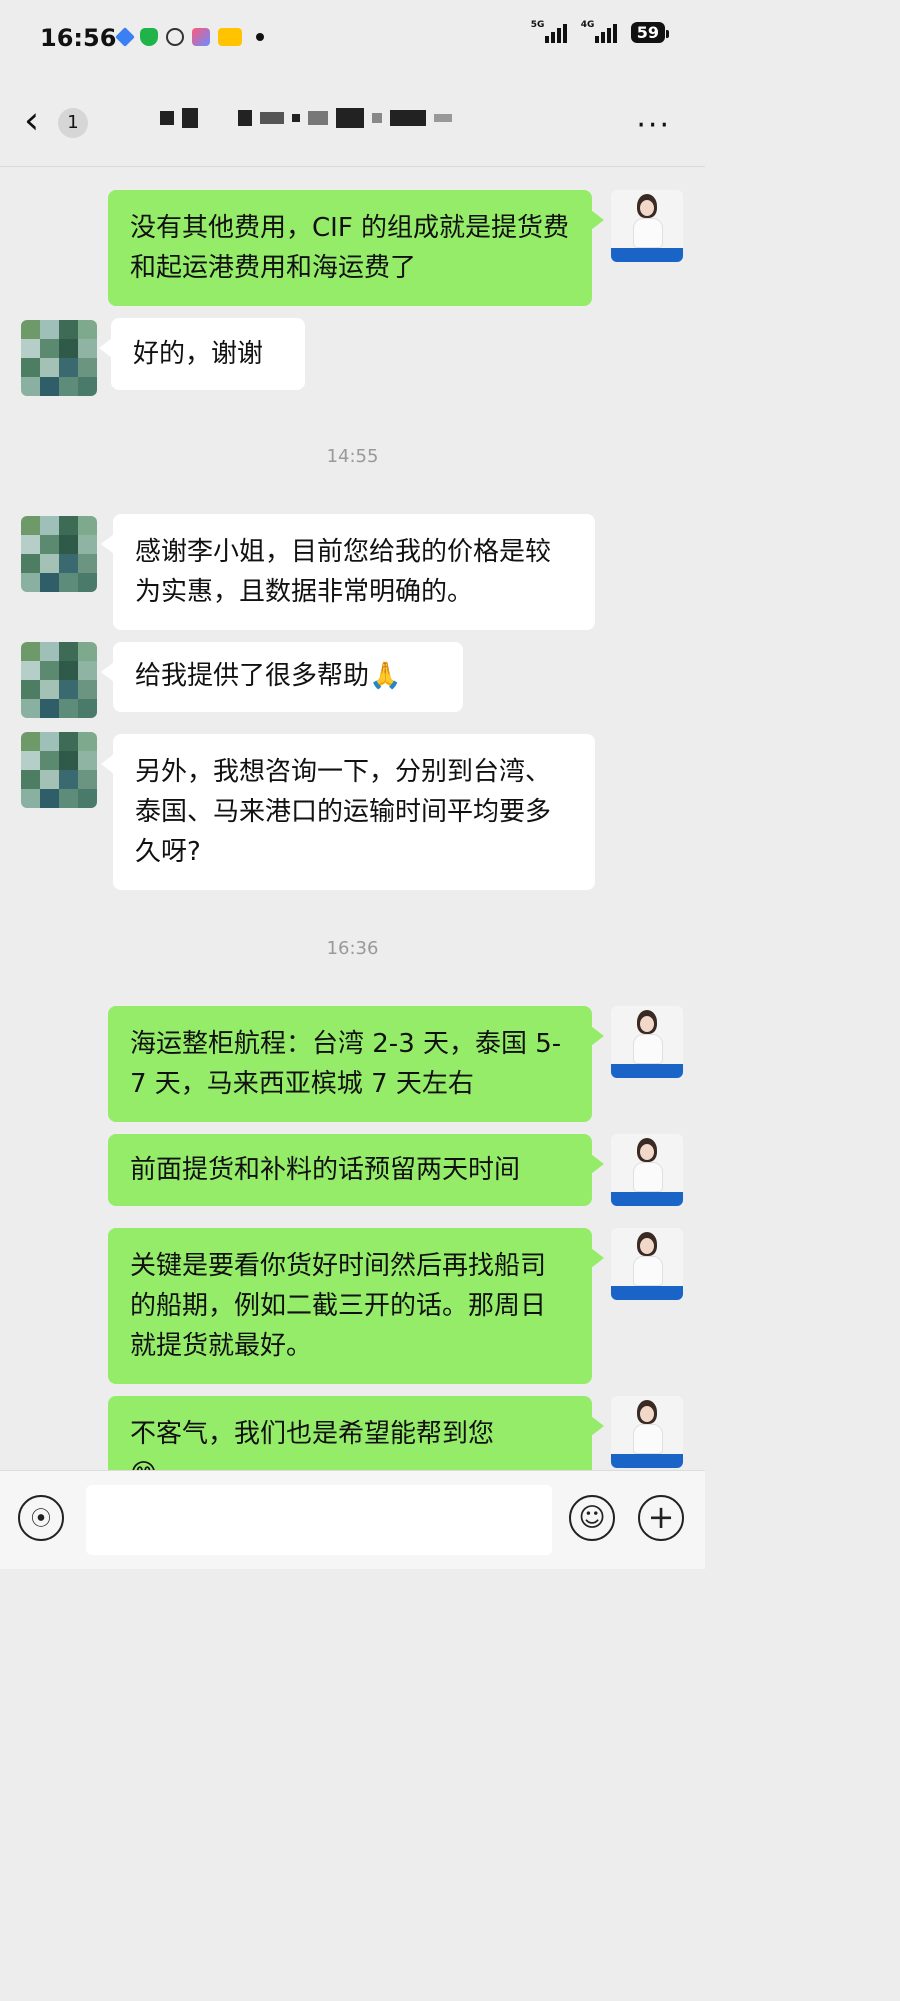  What do you see at coordinates (356, 248) in the screenshot?
I see `message-bubble: 没有其他费用，CIF 的组成就是提货费和起运港费用和海运费了` at bounding box center [356, 248].